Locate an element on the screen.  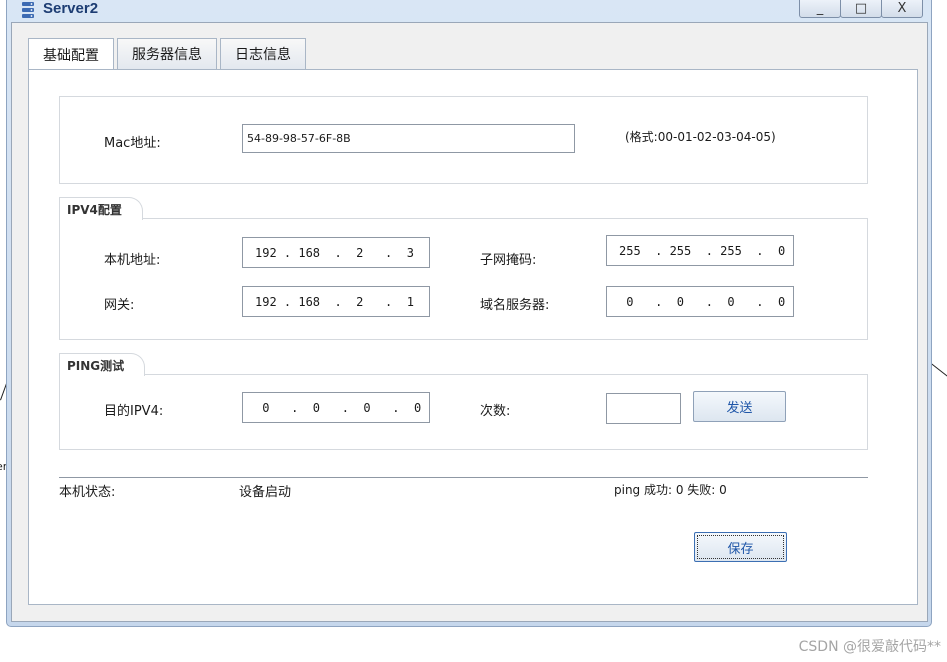
ping-group-title: PING测试 is located at coordinates (102, 364).